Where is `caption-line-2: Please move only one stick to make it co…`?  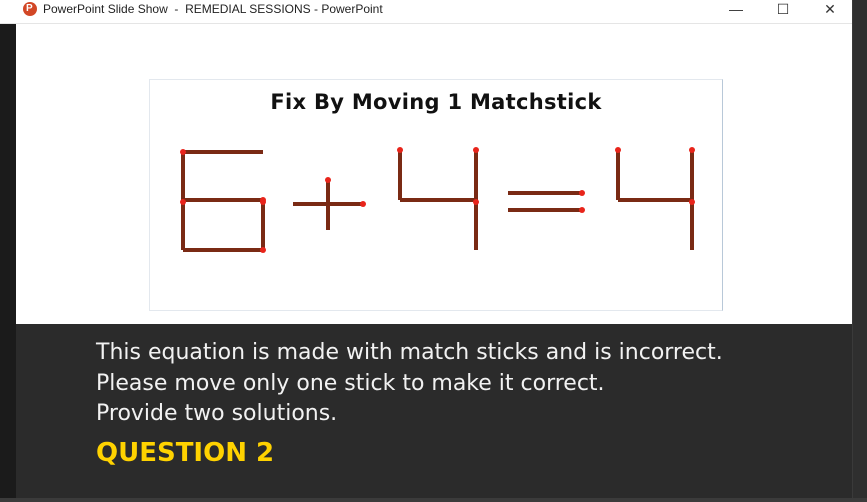 caption-line-2: Please move only one stick to make it co… is located at coordinates (350, 383).